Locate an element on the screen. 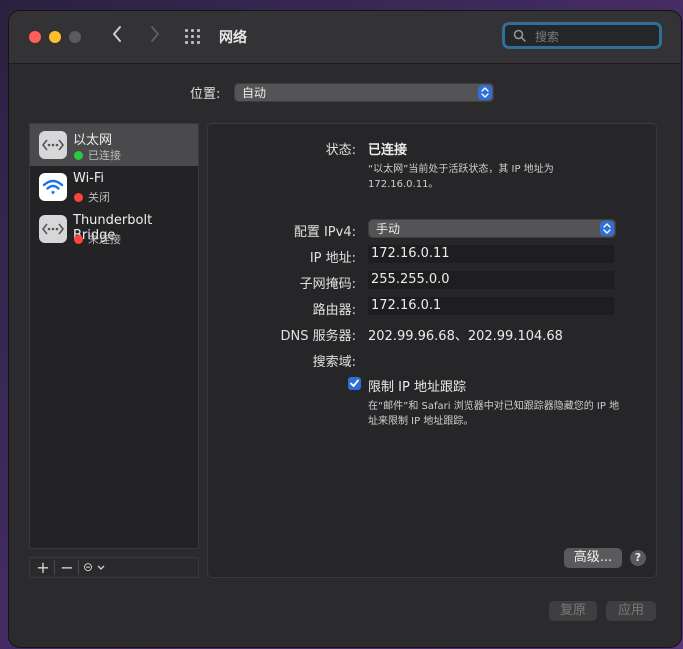  revert-button: 复原 is located at coordinates (573, 611).